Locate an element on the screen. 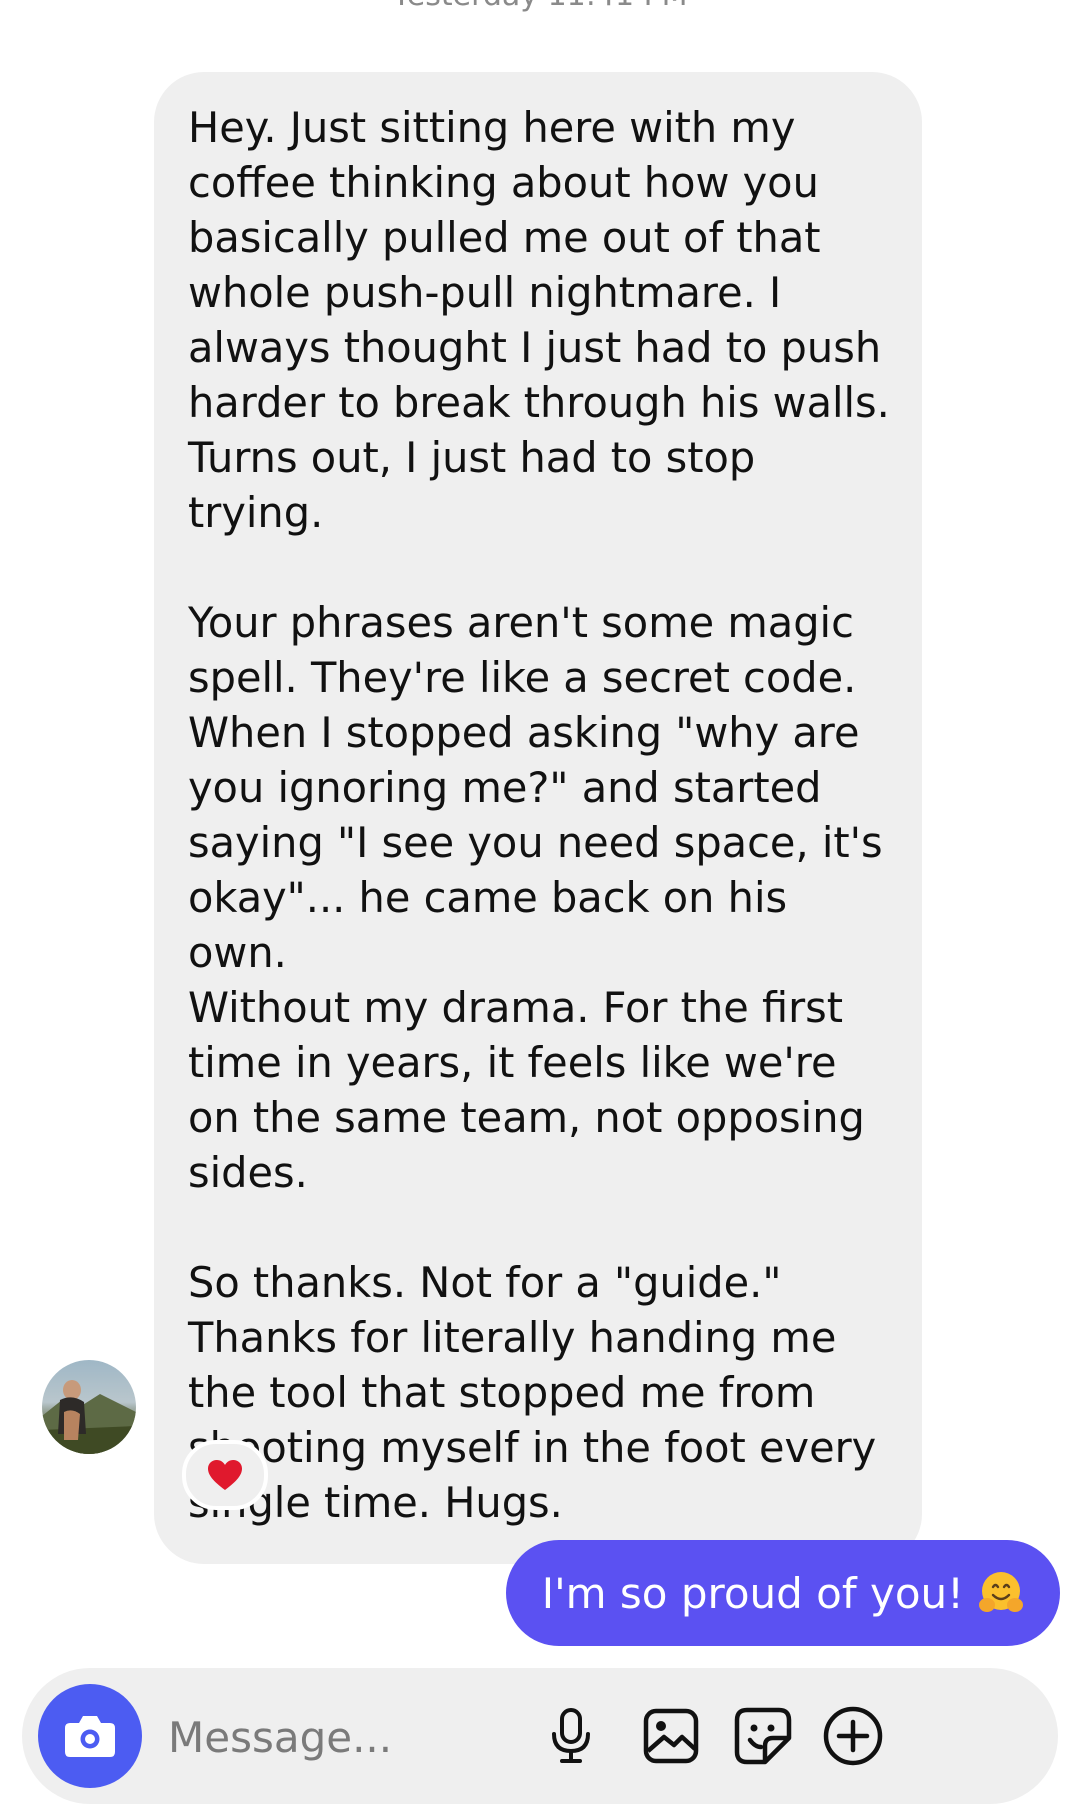  camera-icon is located at coordinates (90, 1736).